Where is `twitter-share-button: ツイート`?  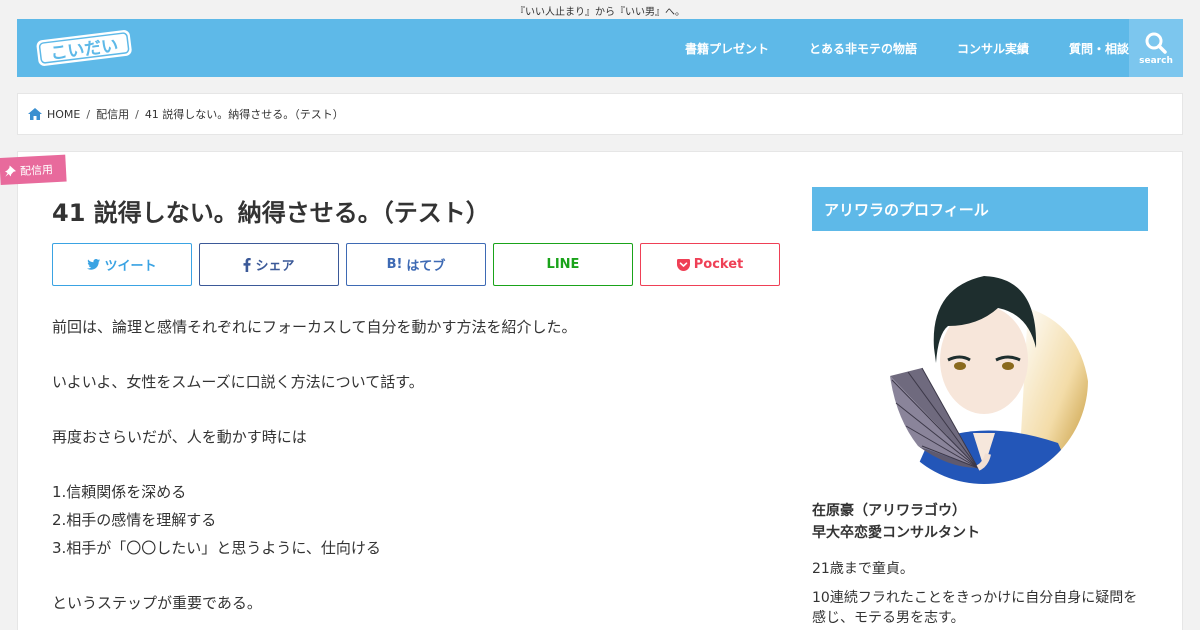
twitter-share-button: ツイート is located at coordinates (122, 264).